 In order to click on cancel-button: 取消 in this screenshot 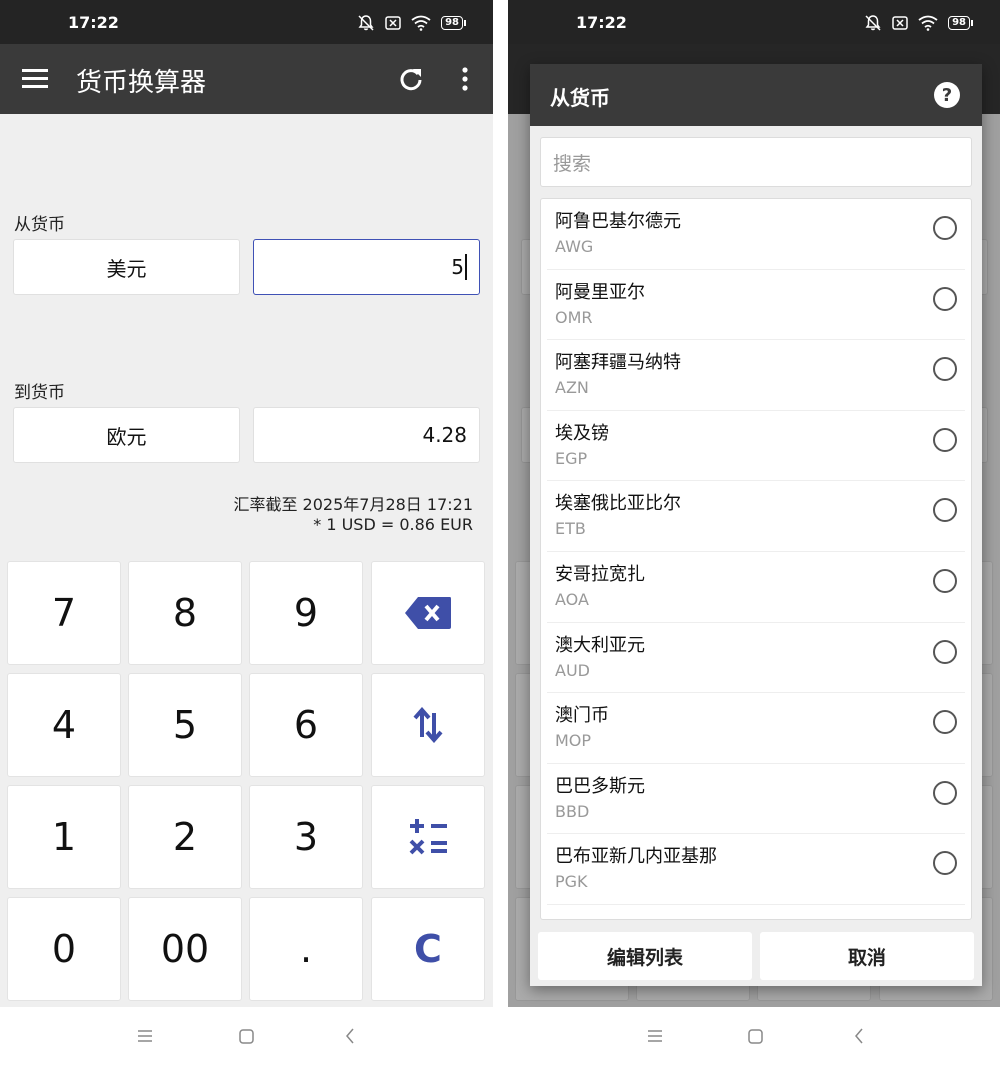, I will do `click(867, 956)`.